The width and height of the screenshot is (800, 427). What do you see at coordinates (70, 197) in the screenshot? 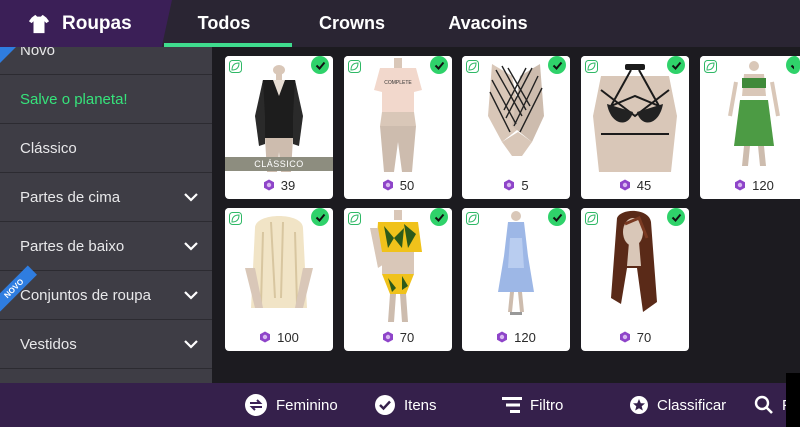
I see `sidebar-item-label: Partes de cima` at bounding box center [70, 197].